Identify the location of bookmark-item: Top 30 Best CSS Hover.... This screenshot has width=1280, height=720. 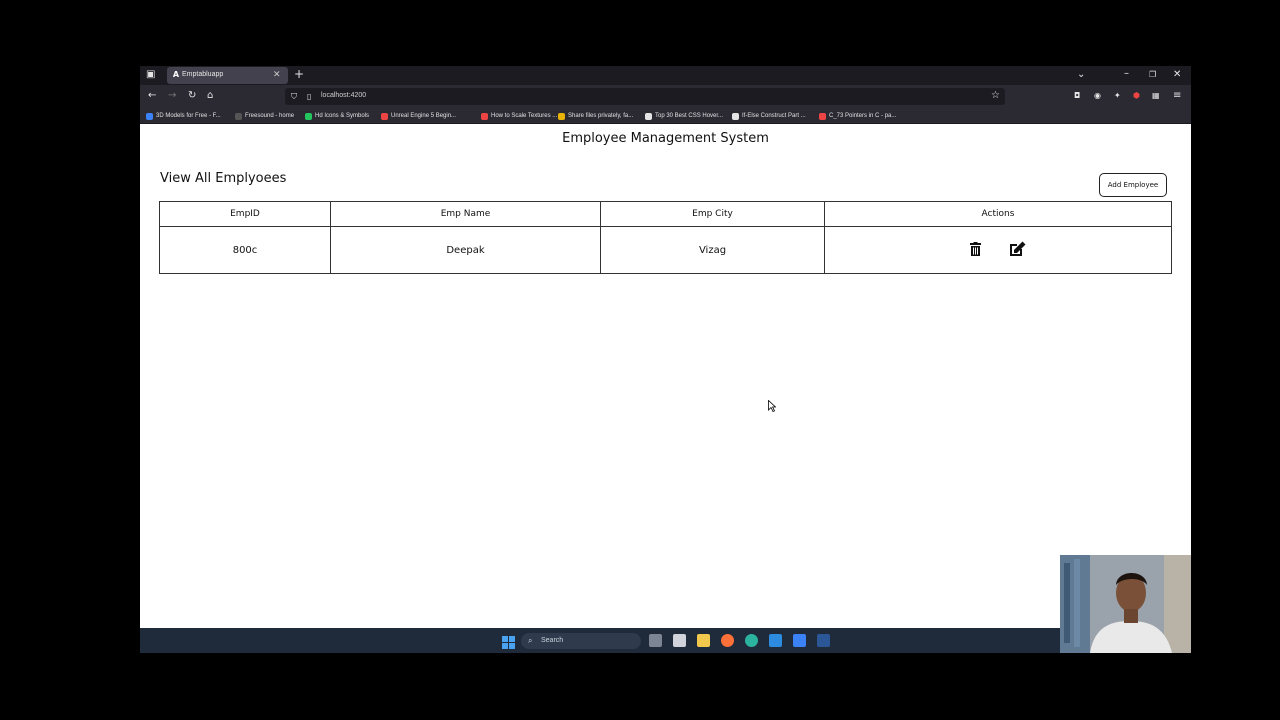
(684, 116).